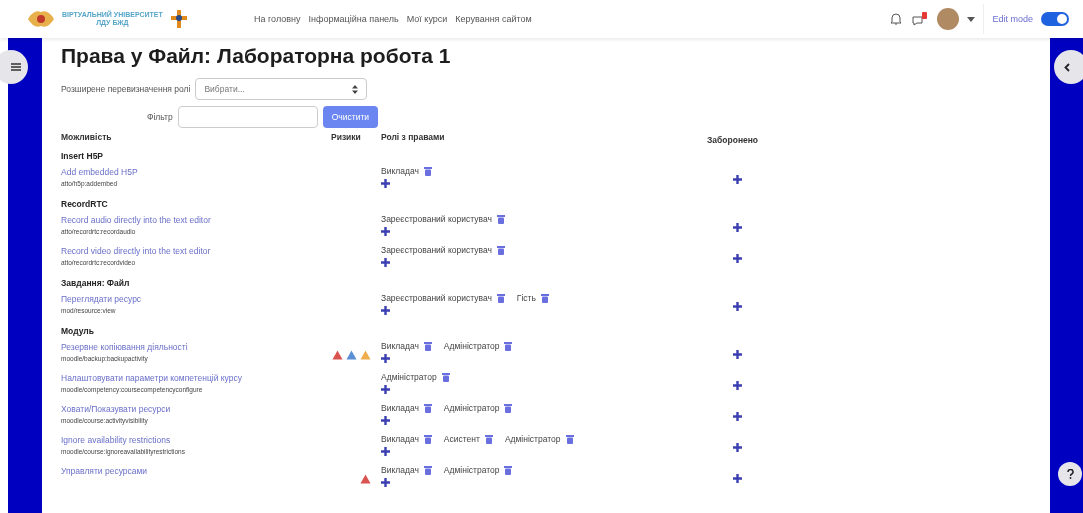 The image size is (1083, 513). I want to click on group-heading: Модуль, so click(78, 331).